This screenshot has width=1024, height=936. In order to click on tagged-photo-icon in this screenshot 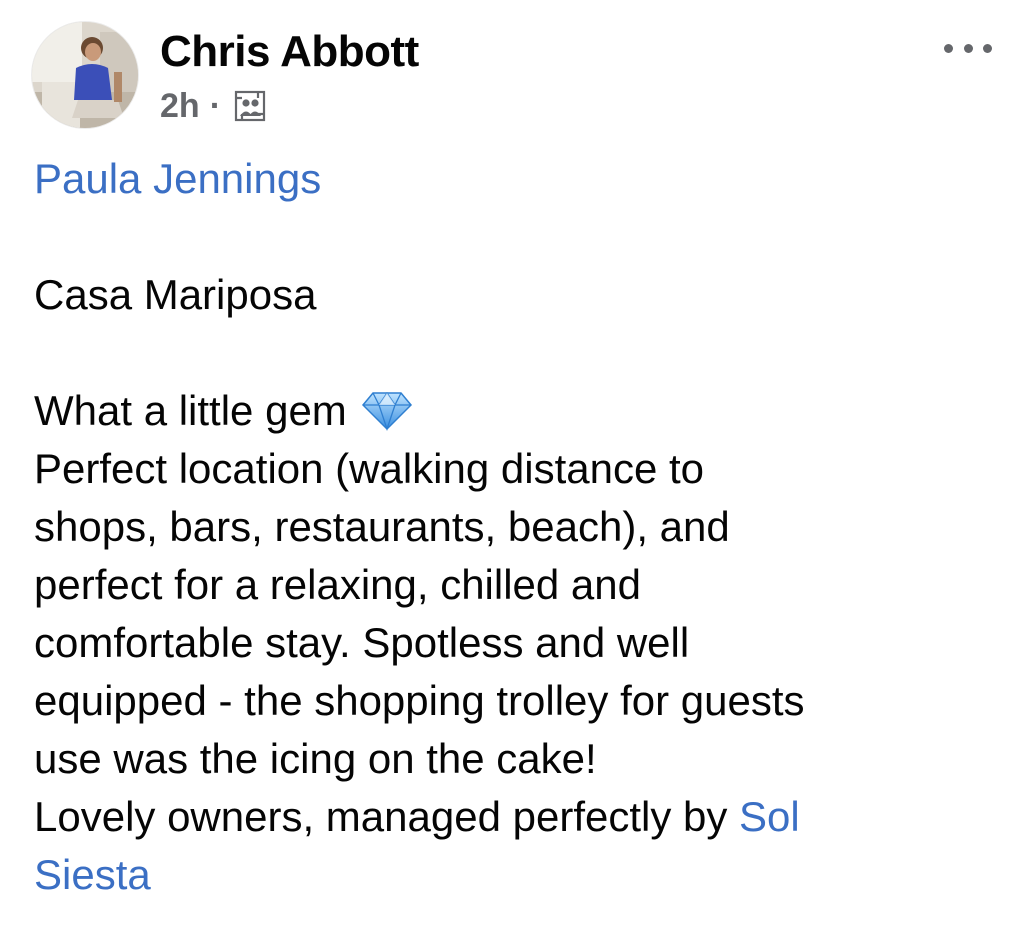, I will do `click(250, 106)`.